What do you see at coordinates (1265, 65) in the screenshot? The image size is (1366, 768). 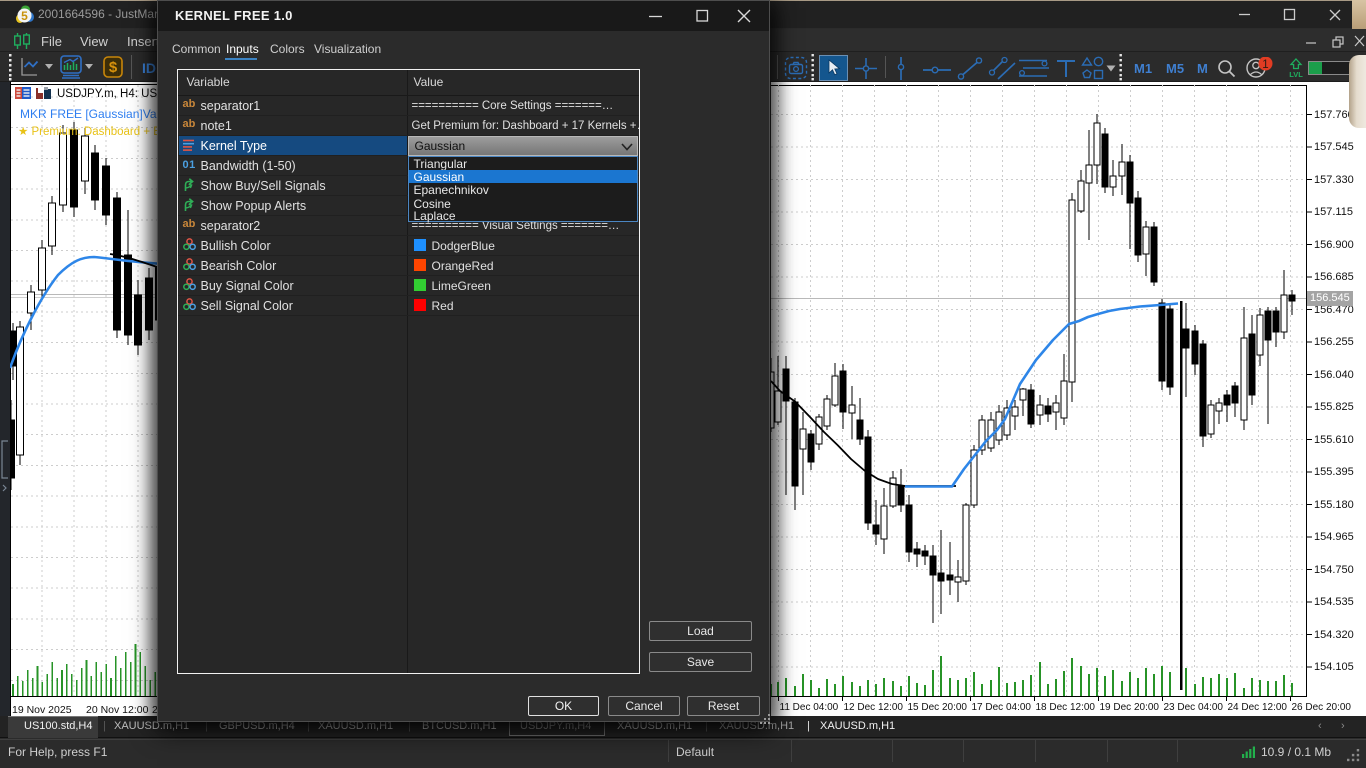 I see `svg-text: 1` at bounding box center [1265, 65].